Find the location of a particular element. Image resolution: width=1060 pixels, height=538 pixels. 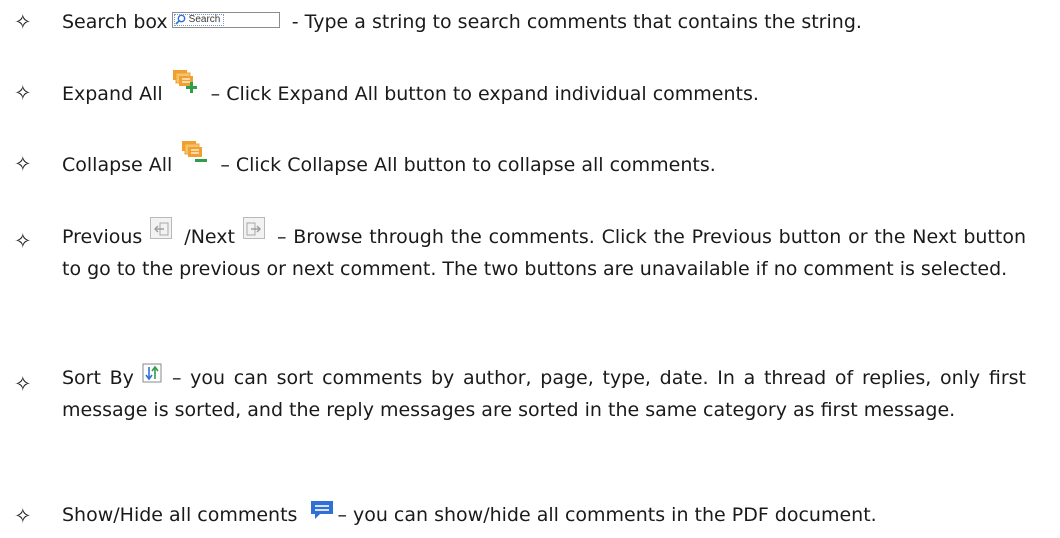

next-icon is located at coordinates (253, 227).